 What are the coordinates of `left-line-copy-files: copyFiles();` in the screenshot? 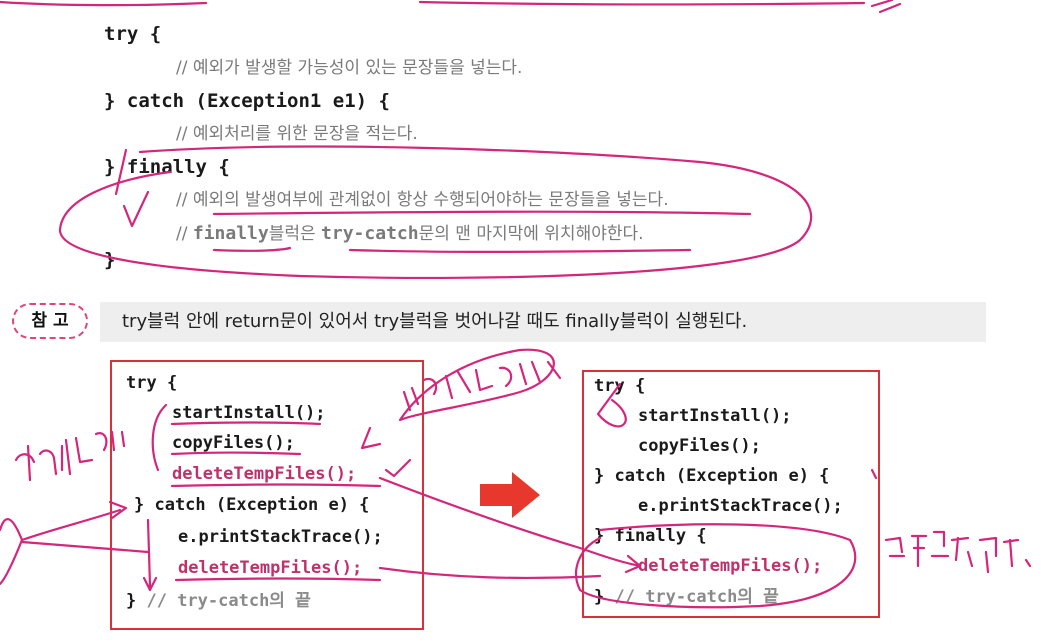 It's located at (233, 443).